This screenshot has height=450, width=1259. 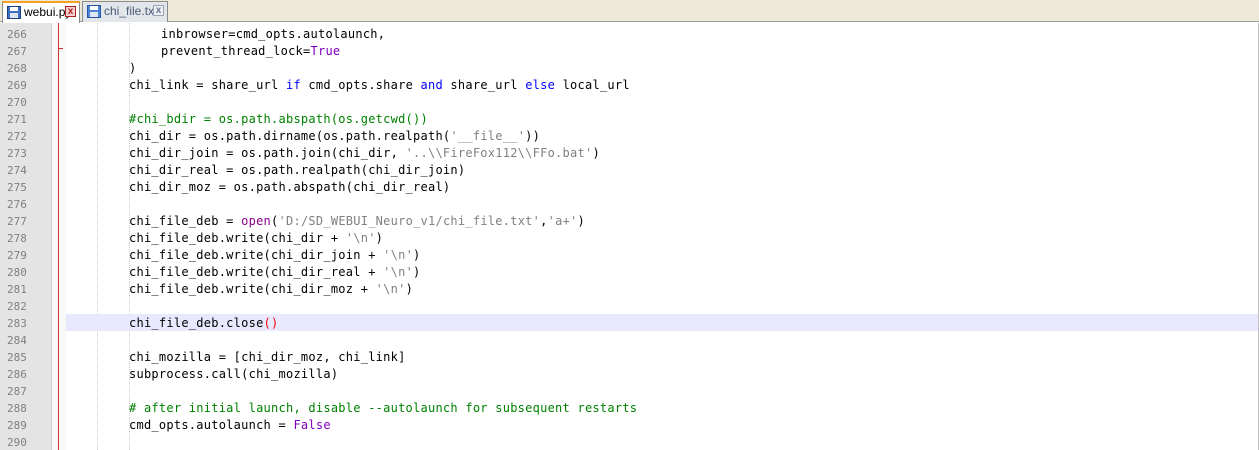 I want to click on code-token: open, so click(x=256, y=221).